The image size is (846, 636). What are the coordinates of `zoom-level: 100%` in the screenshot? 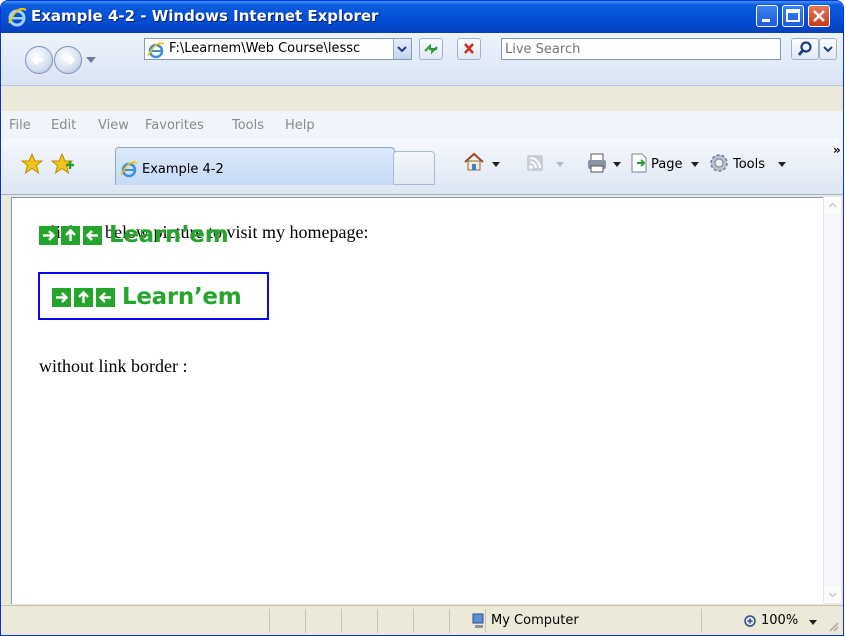 It's located at (779, 620).